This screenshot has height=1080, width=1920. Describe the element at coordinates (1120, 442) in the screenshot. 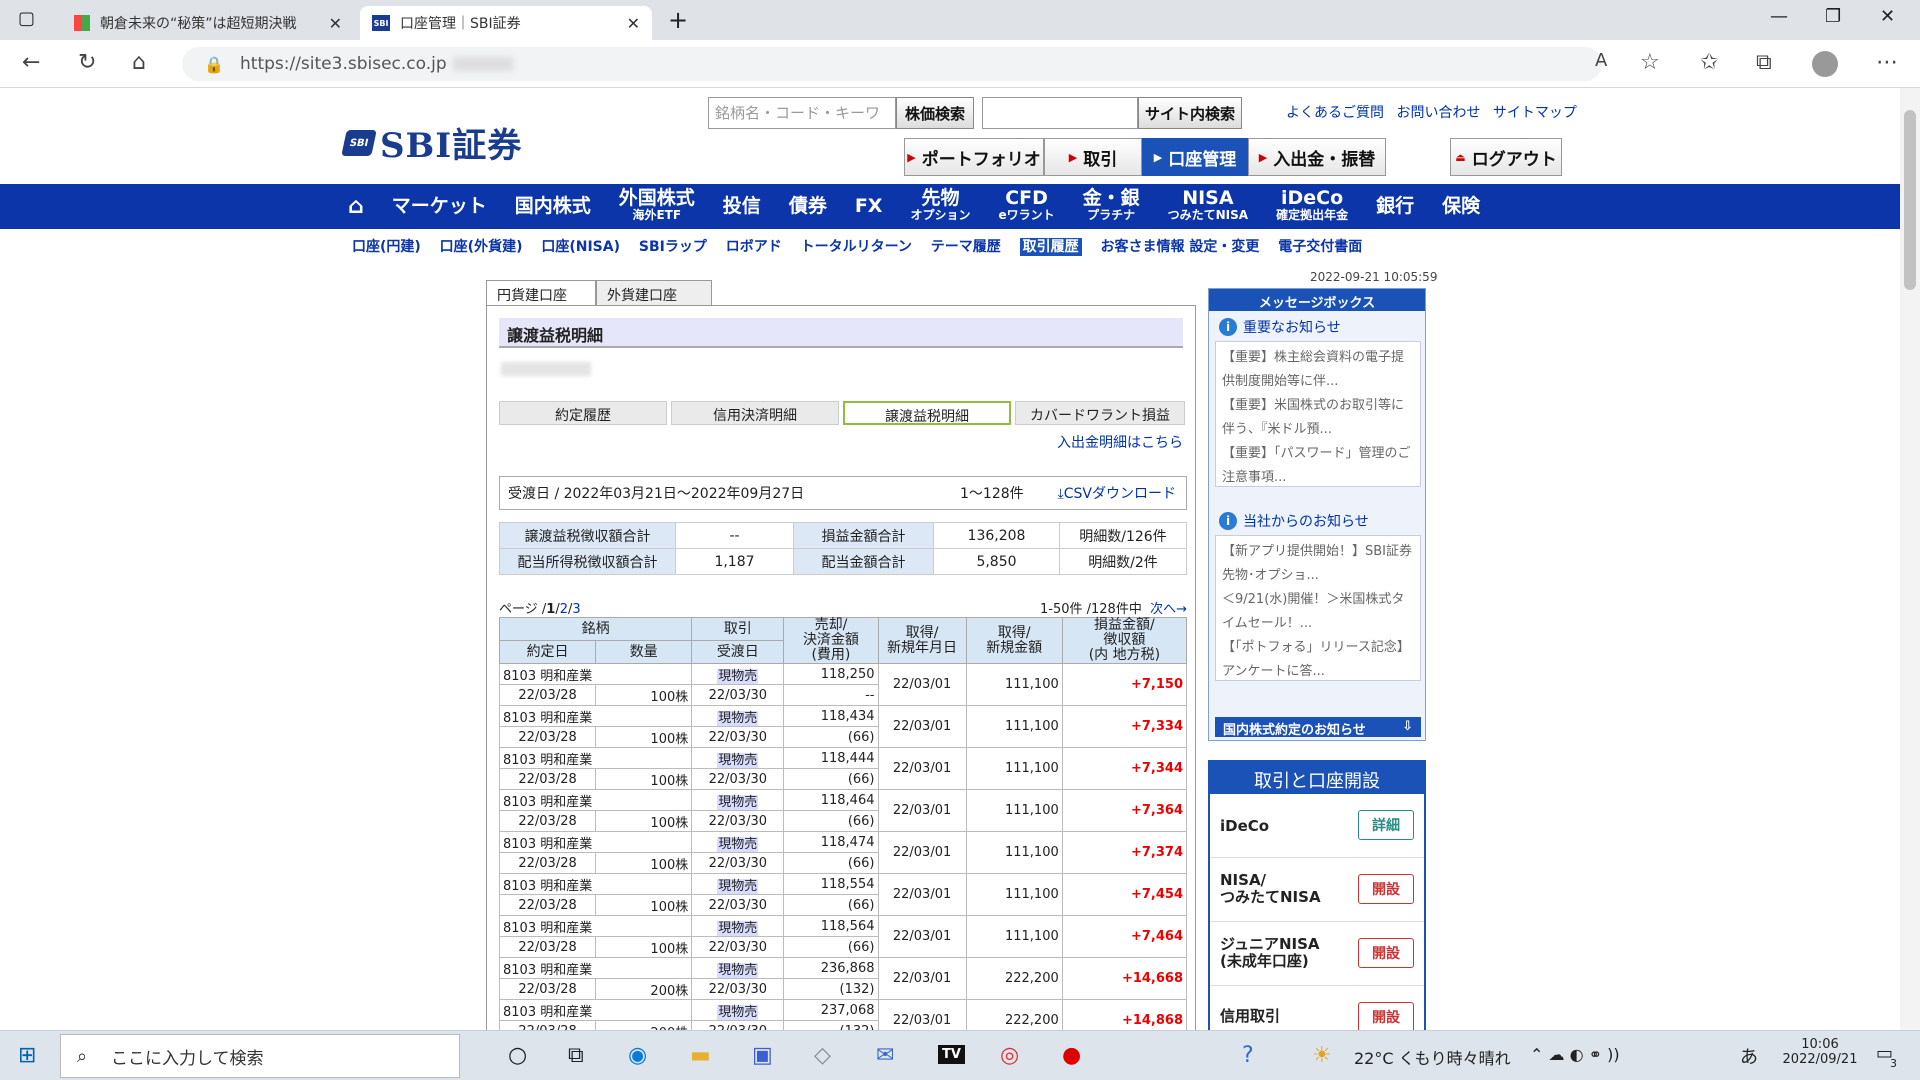

I see `deposit-detail-link: 入出金明細はこちら` at that location.